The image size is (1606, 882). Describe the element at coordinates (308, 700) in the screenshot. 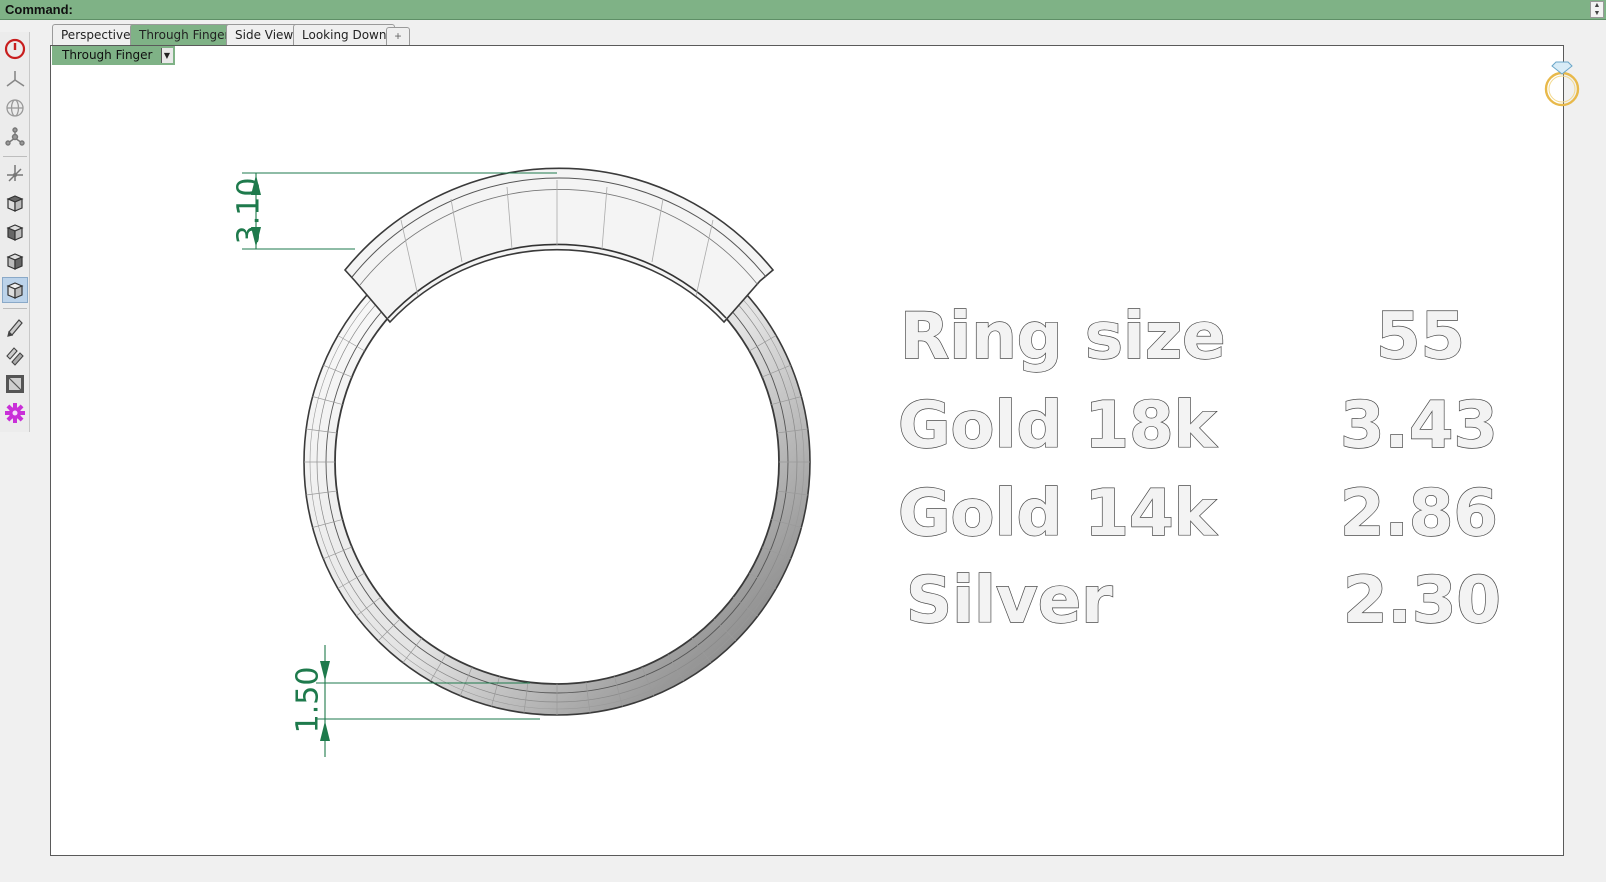

I see `dimension-bottom-label: 1.50` at that location.